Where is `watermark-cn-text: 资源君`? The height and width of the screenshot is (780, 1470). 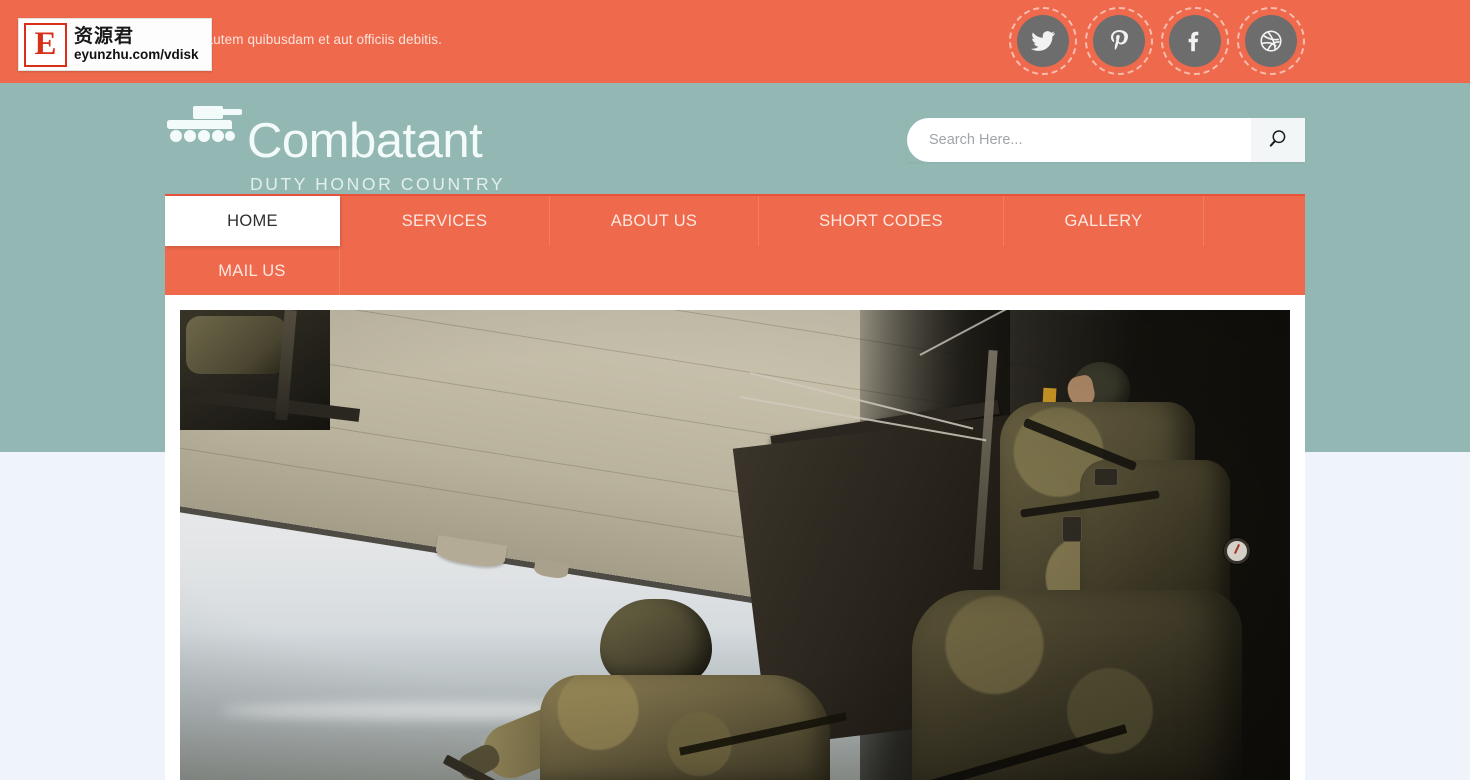 watermark-cn-text: 资源君 is located at coordinates (104, 35).